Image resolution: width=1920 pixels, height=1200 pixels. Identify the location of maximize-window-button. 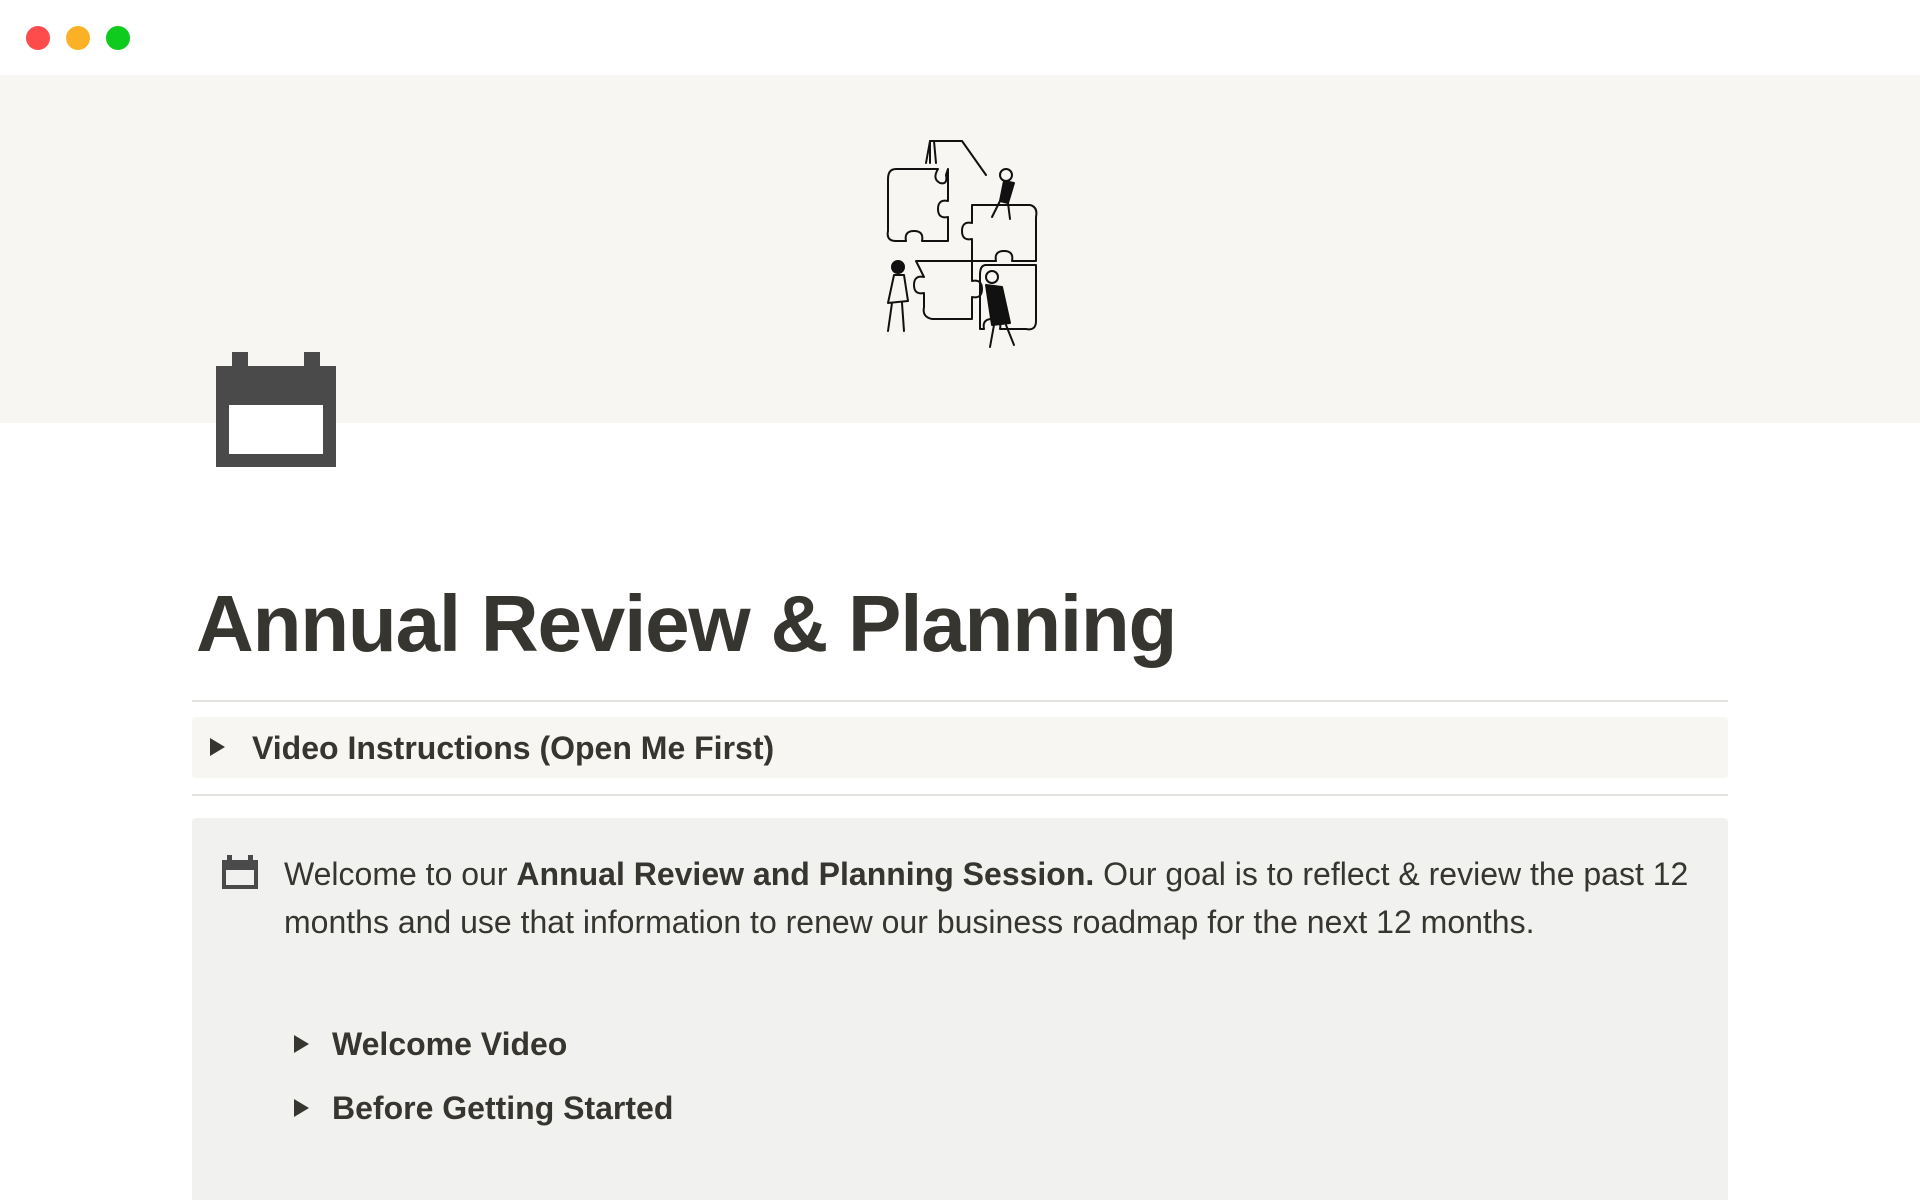
(118, 38).